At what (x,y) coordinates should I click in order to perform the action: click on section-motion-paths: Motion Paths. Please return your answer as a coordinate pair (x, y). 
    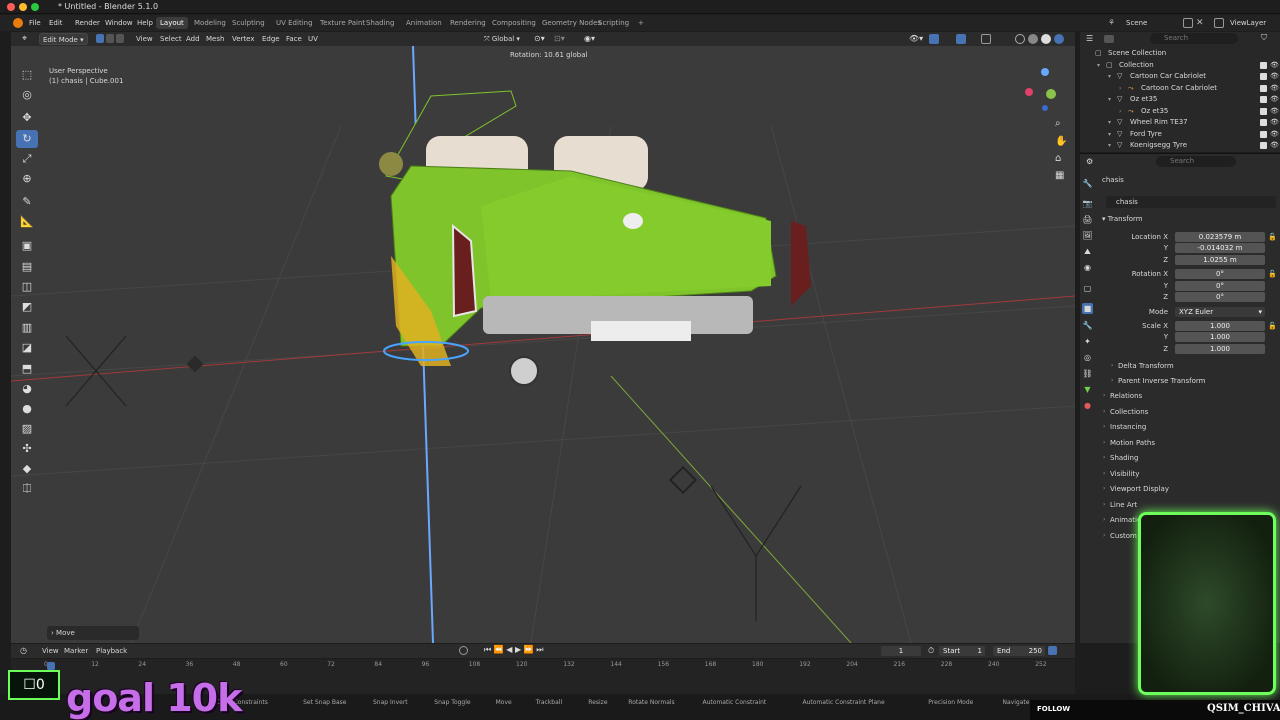
    Looking at the image, I should click on (1132, 443).